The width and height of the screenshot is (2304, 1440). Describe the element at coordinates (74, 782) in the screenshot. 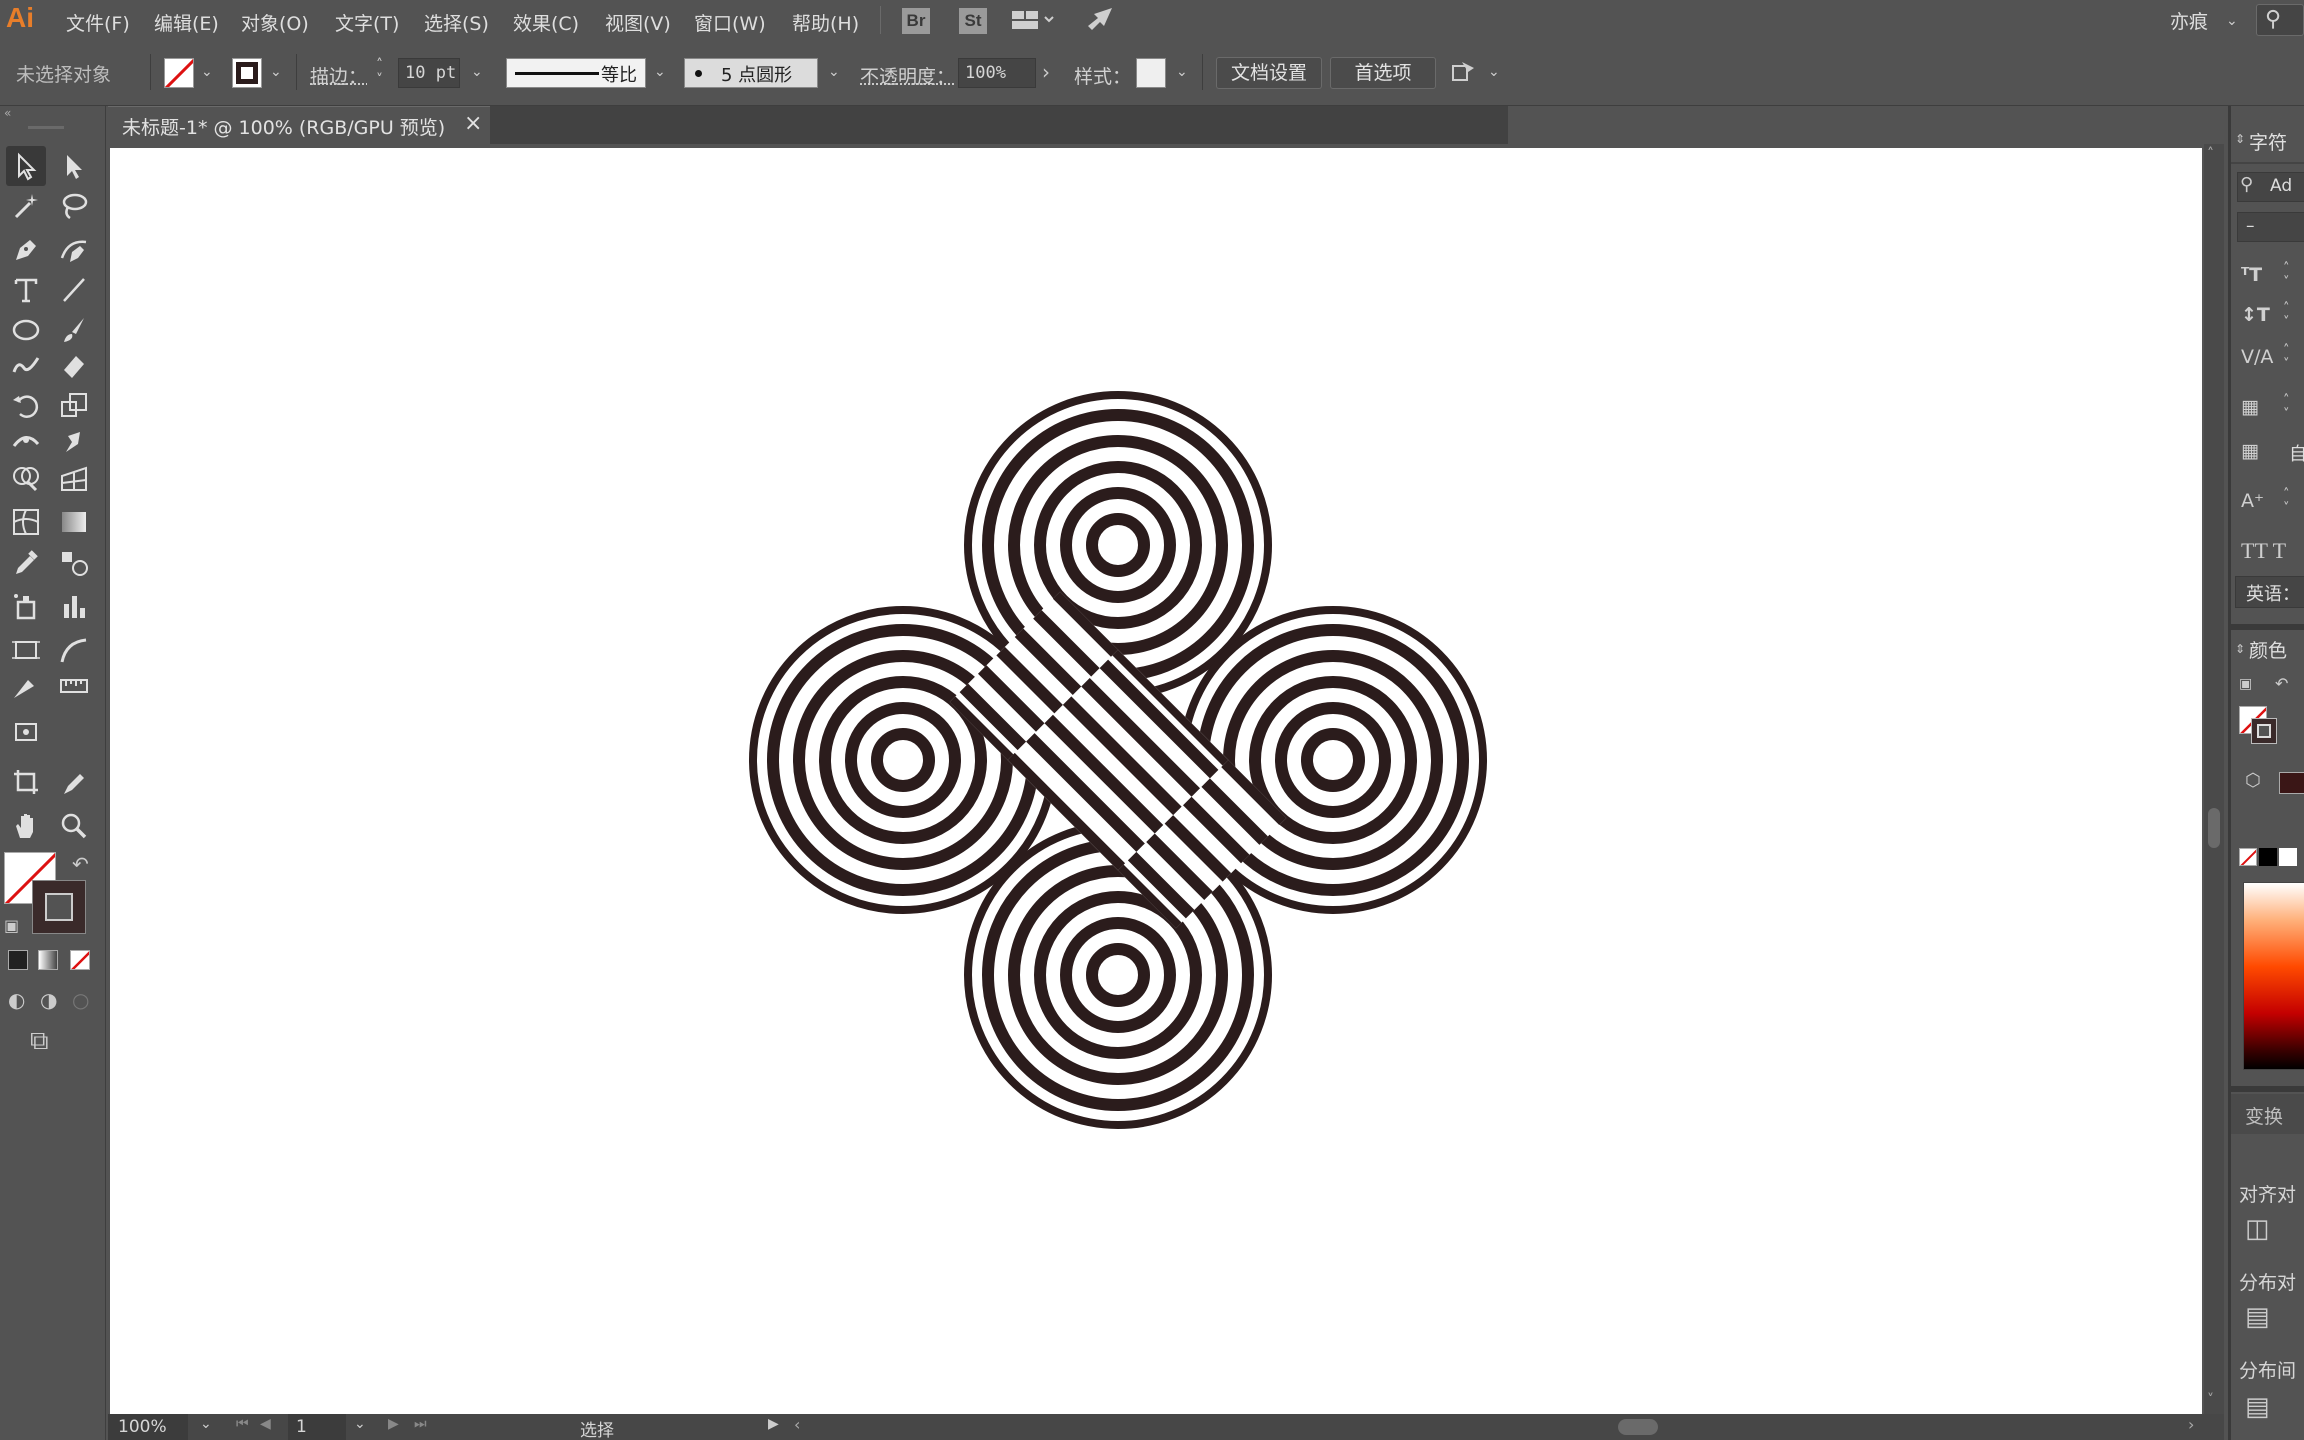

I see `eyedropper-alt-tool-icon` at that location.